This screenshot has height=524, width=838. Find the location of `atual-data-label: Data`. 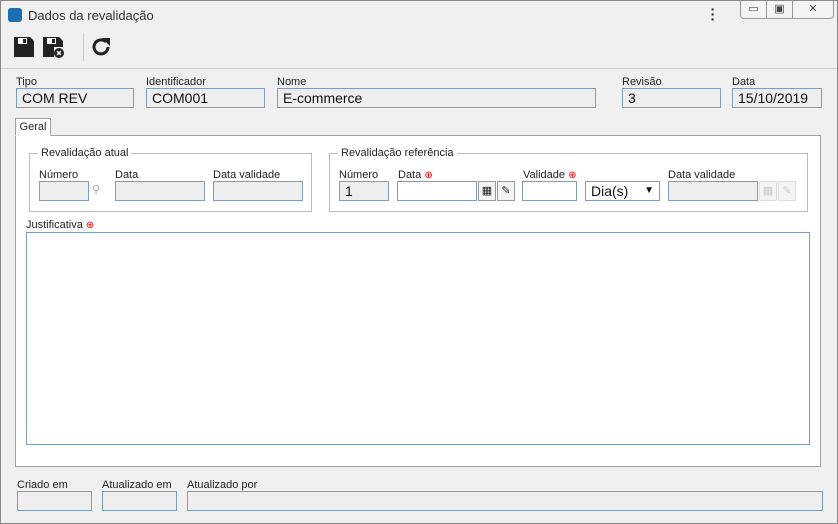

atual-data-label: Data is located at coordinates (127, 175).